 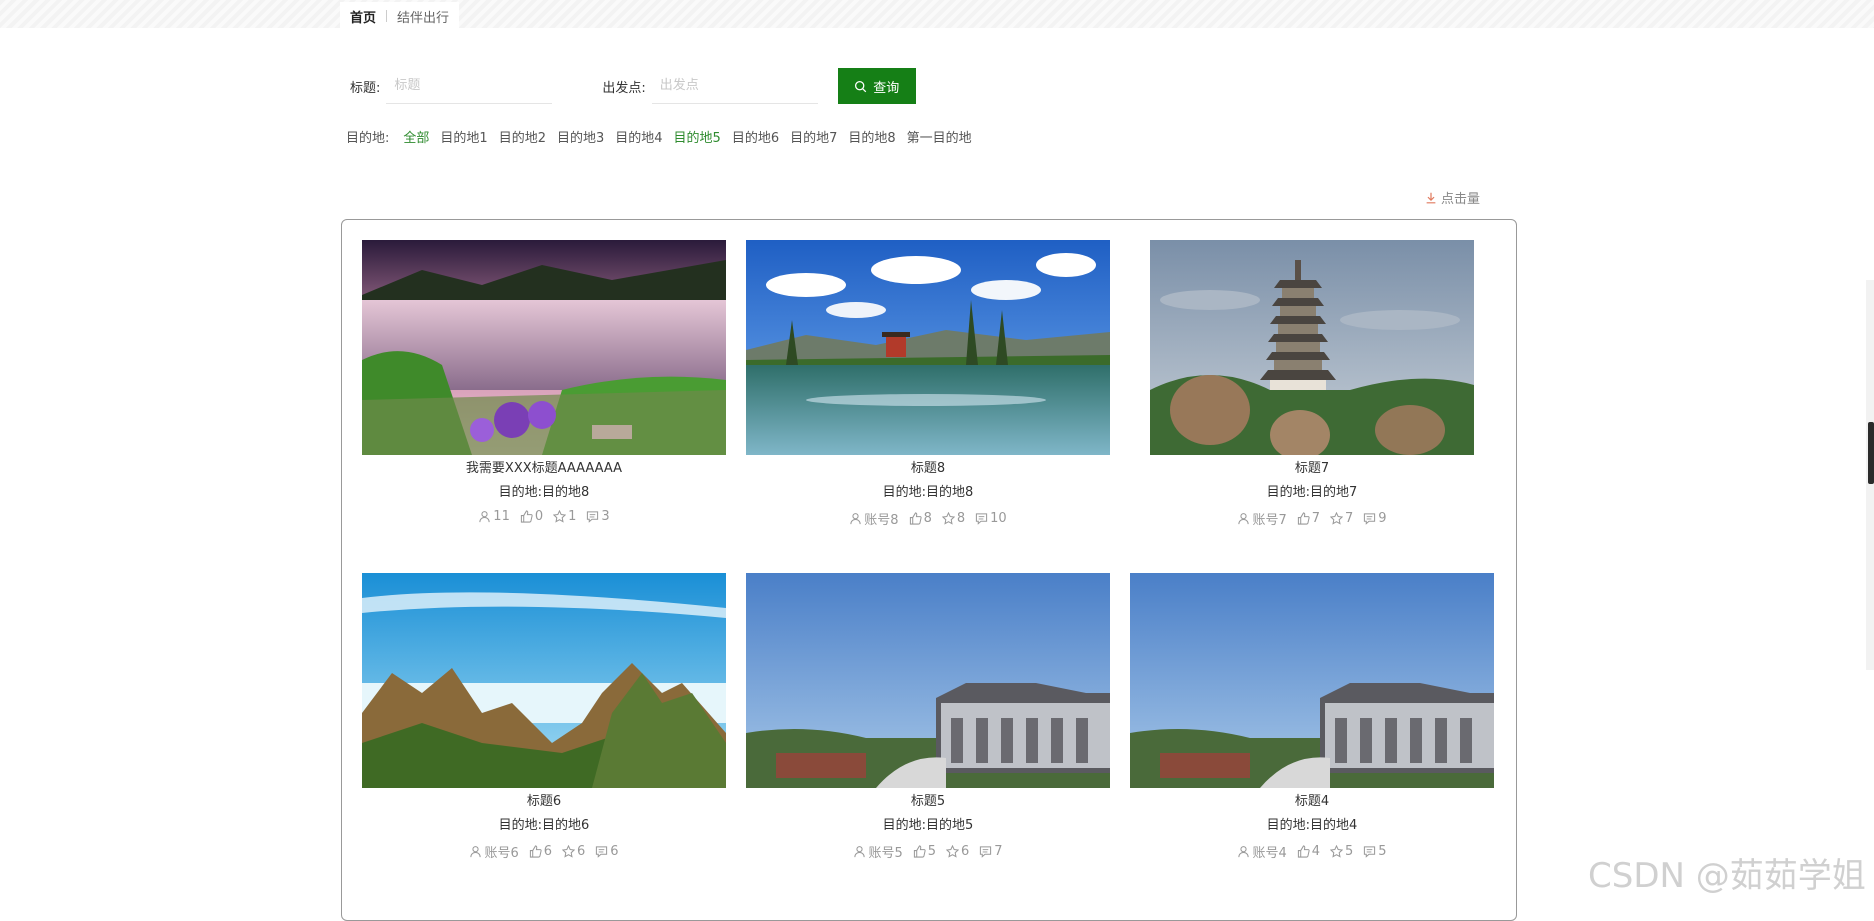 I want to click on destination-item-4: 目的地4, so click(x=638, y=136).